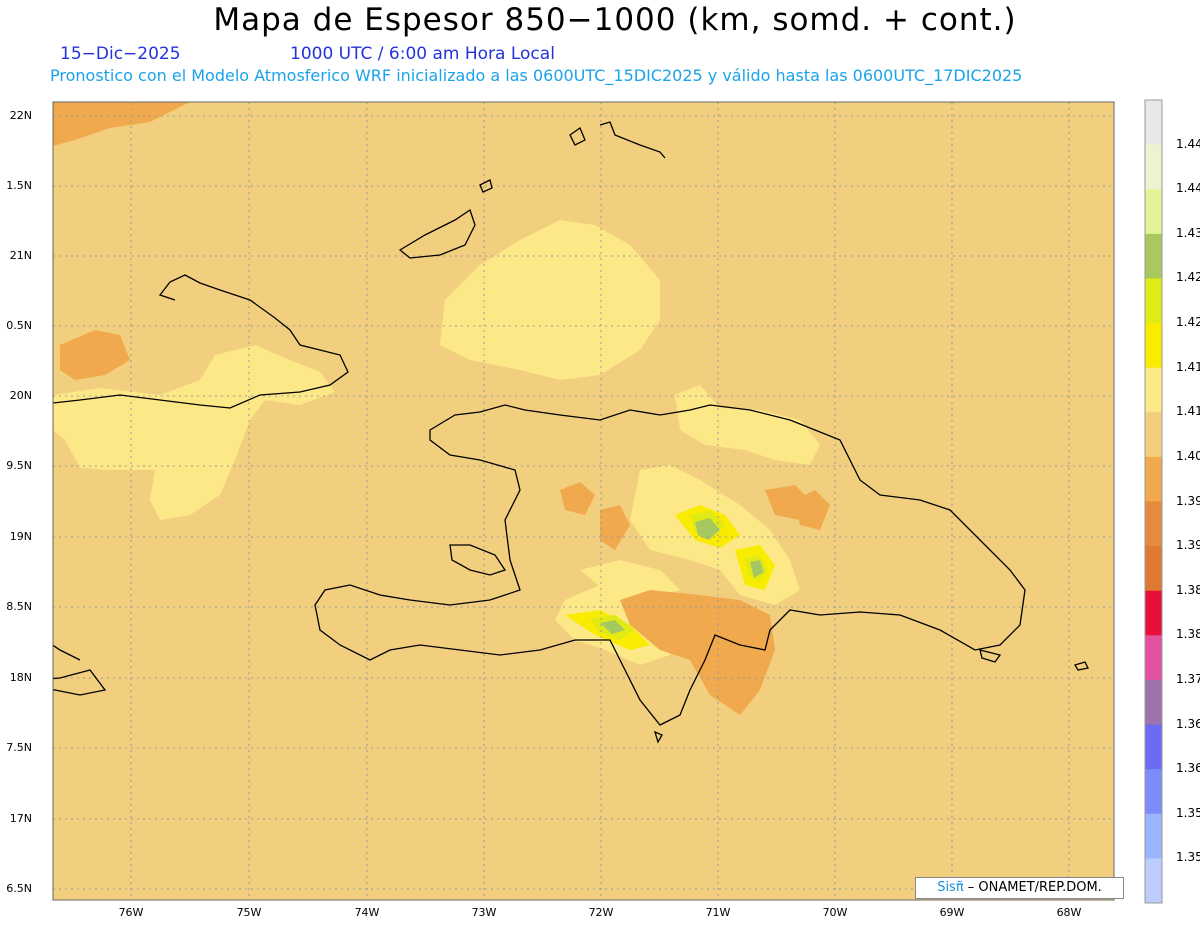  I want to click on lon-label: 71W, so click(718, 912).